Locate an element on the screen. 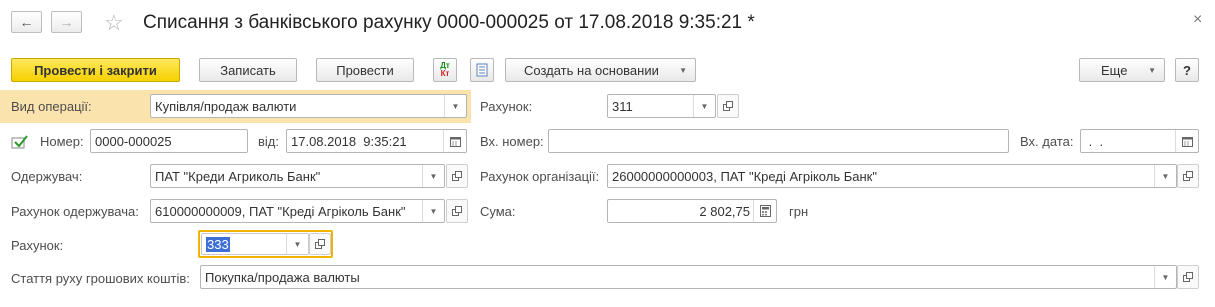  open-account-top-button is located at coordinates (728, 106).